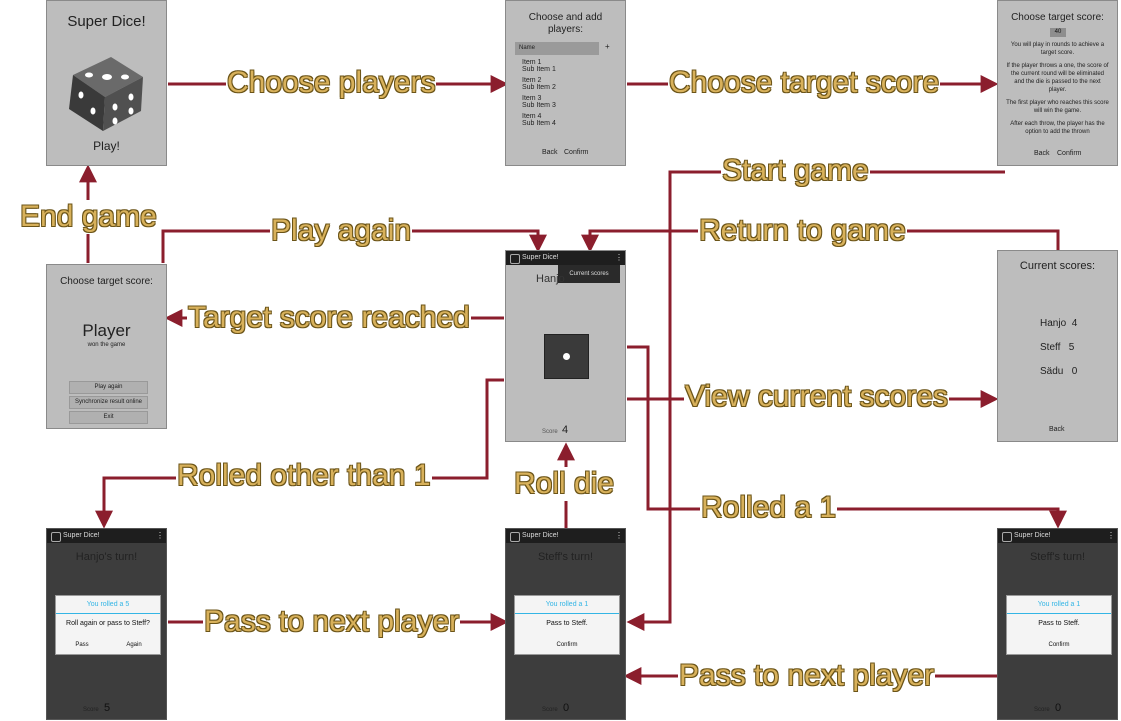 This screenshot has width=1121, height=721. What do you see at coordinates (539, 66) in the screenshot?
I see `list-item: Item 1 Sub Item 1` at bounding box center [539, 66].